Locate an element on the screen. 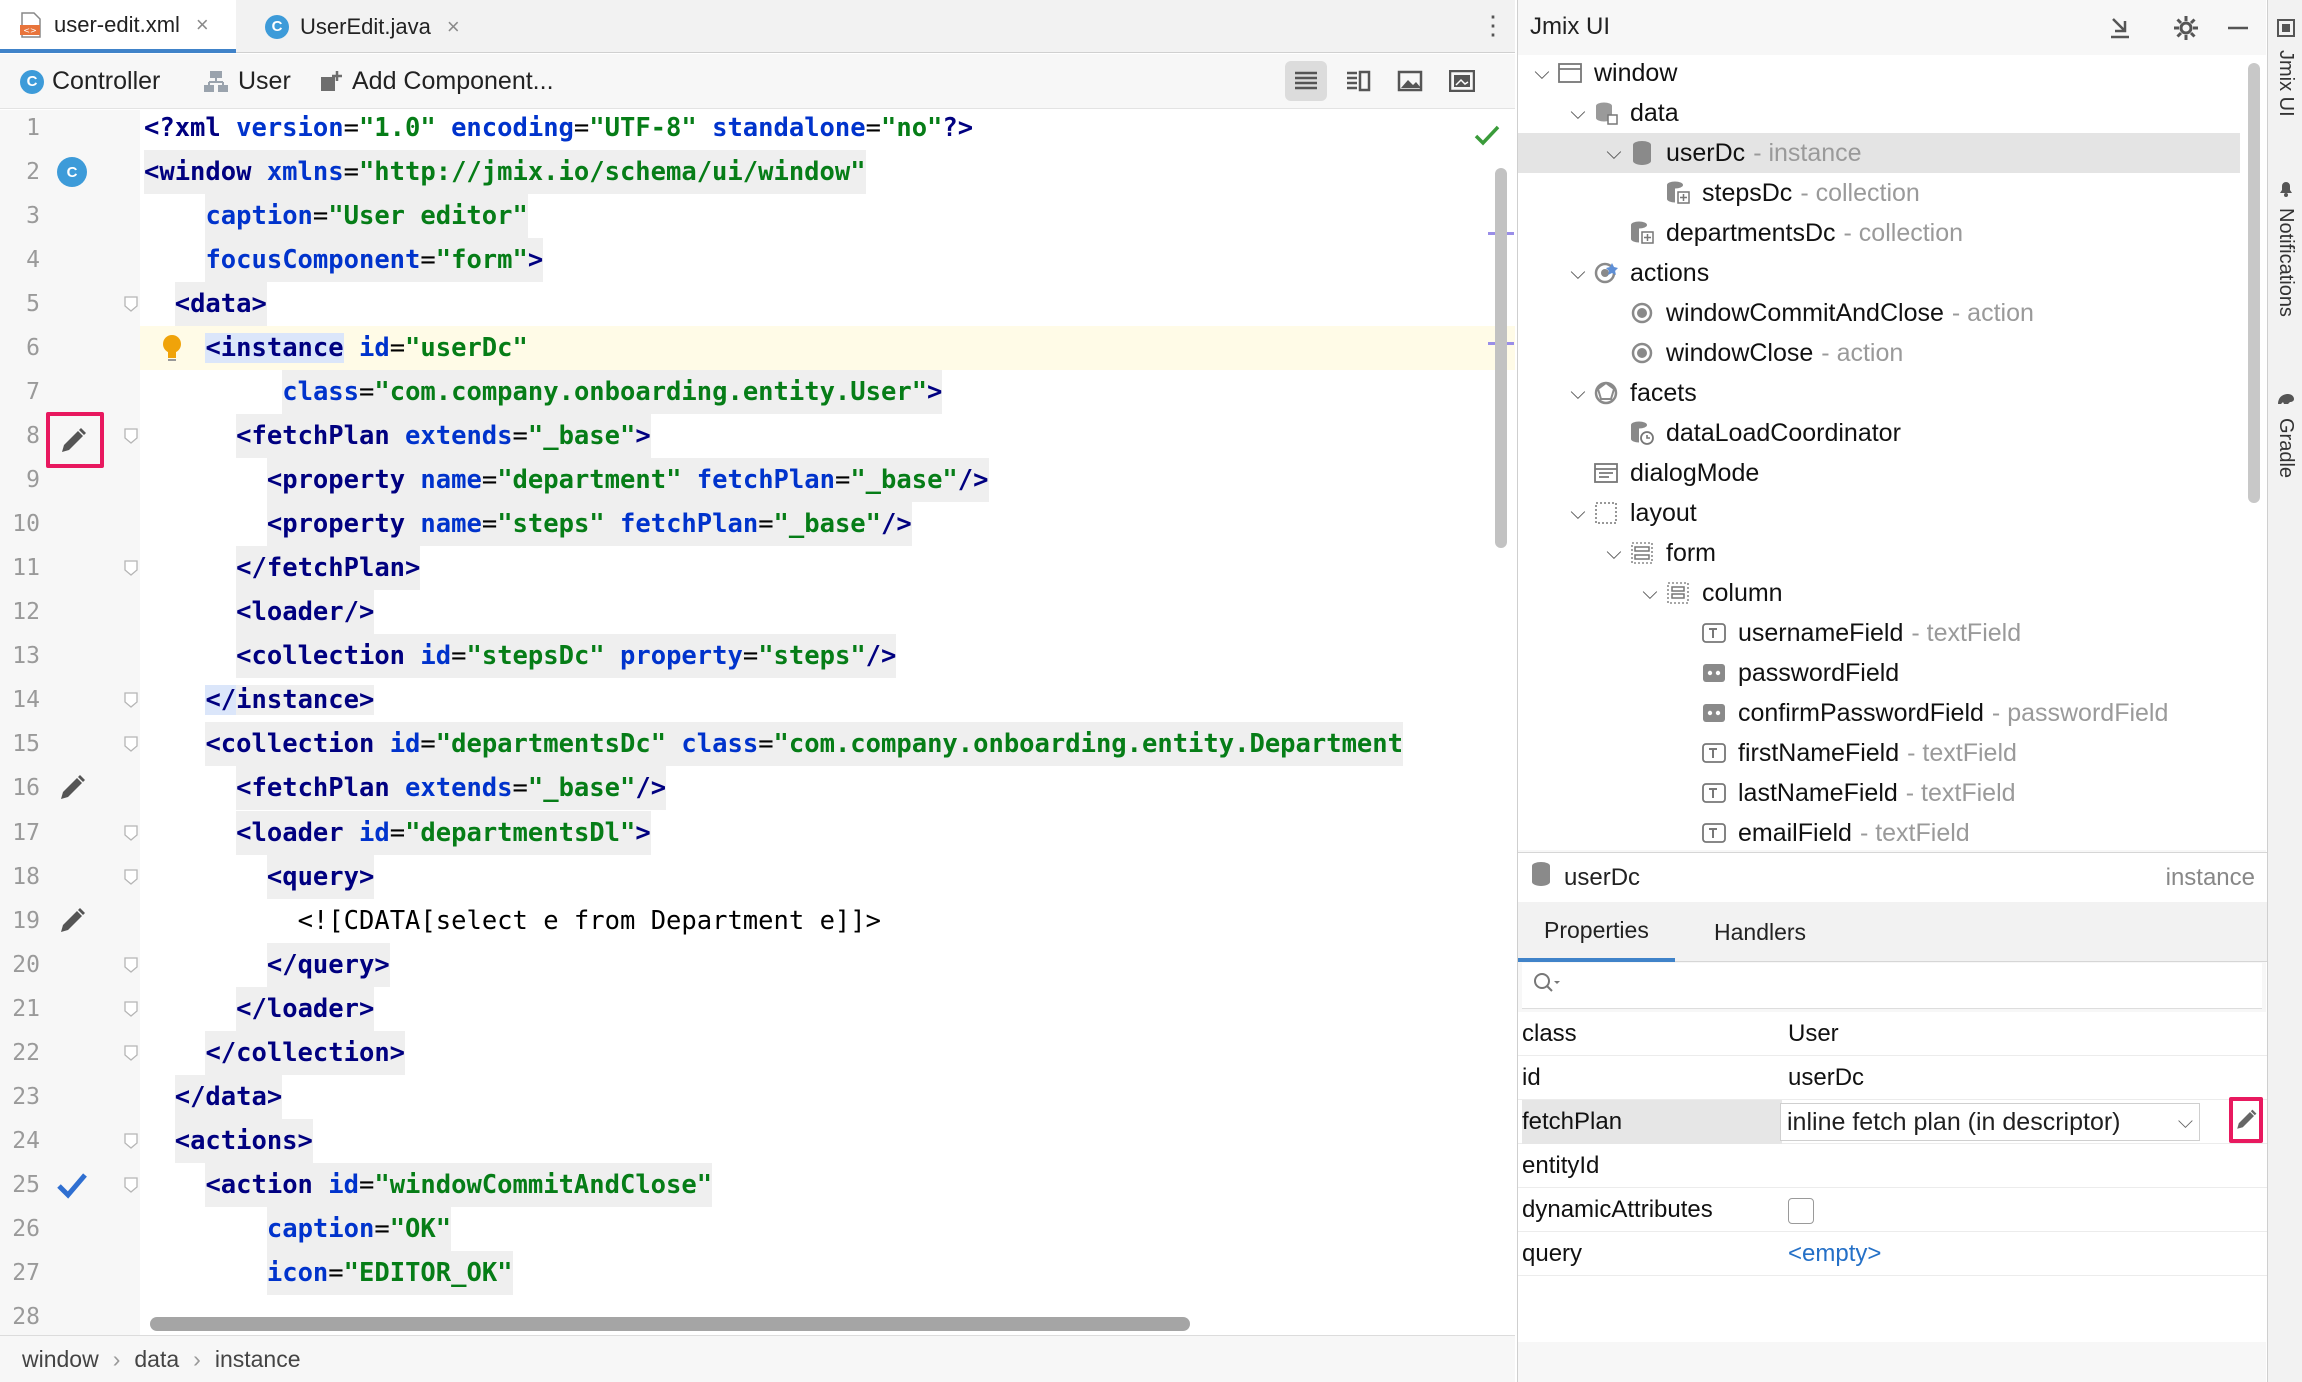  more-options-icon: ⋮ is located at coordinates (1493, 27).